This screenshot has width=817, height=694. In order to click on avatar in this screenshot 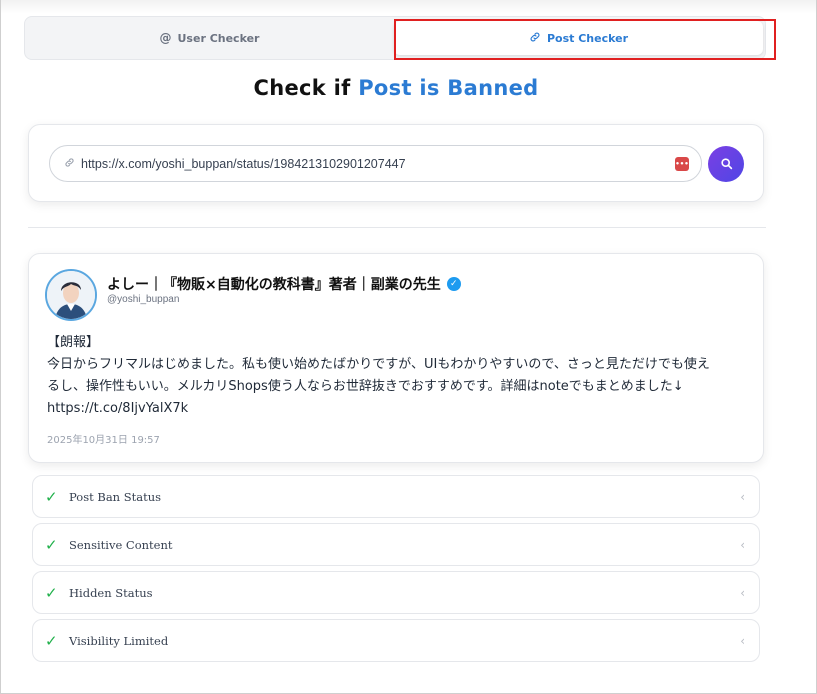, I will do `click(71, 295)`.